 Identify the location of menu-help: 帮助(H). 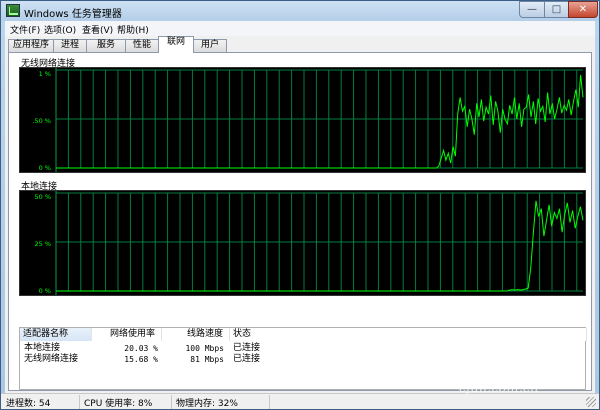
(133, 29).